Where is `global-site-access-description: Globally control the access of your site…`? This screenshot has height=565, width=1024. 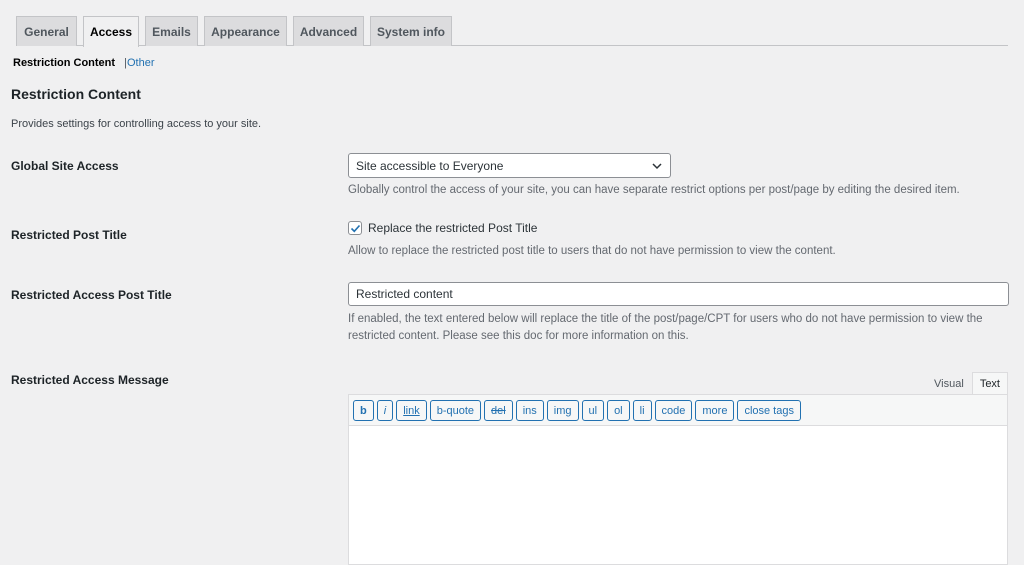 global-site-access-description: Globally control the access of your site… is located at coordinates (654, 190).